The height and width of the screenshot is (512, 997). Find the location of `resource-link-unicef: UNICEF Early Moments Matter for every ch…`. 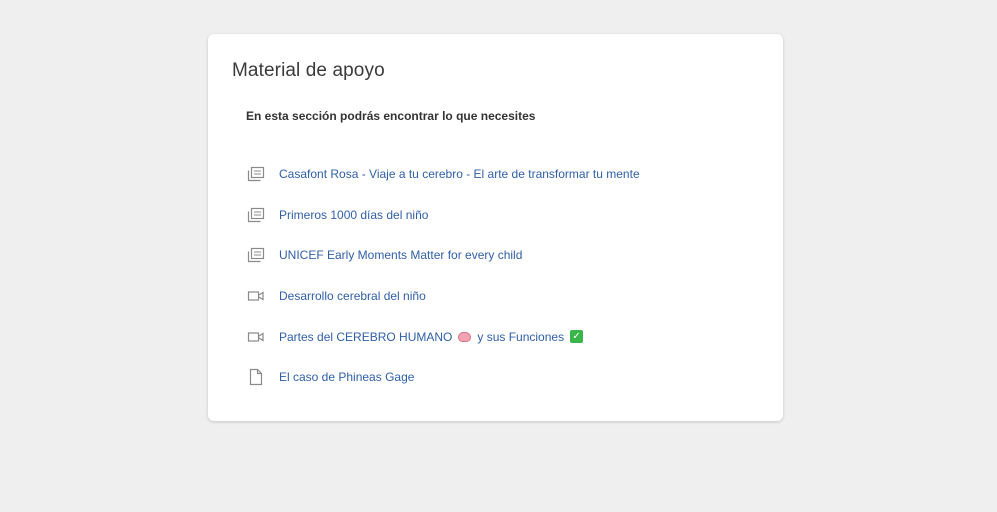

resource-link-unicef: UNICEF Early Moments Matter for every ch… is located at coordinates (400, 255).